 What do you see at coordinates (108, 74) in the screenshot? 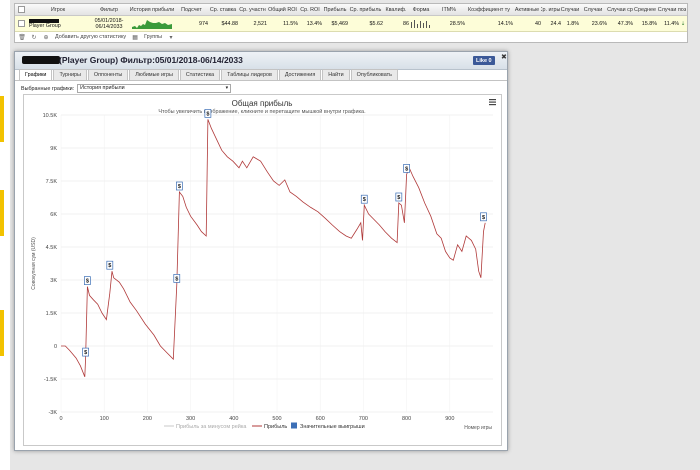
I see `tab-opponents: Оппоненты` at bounding box center [108, 74].